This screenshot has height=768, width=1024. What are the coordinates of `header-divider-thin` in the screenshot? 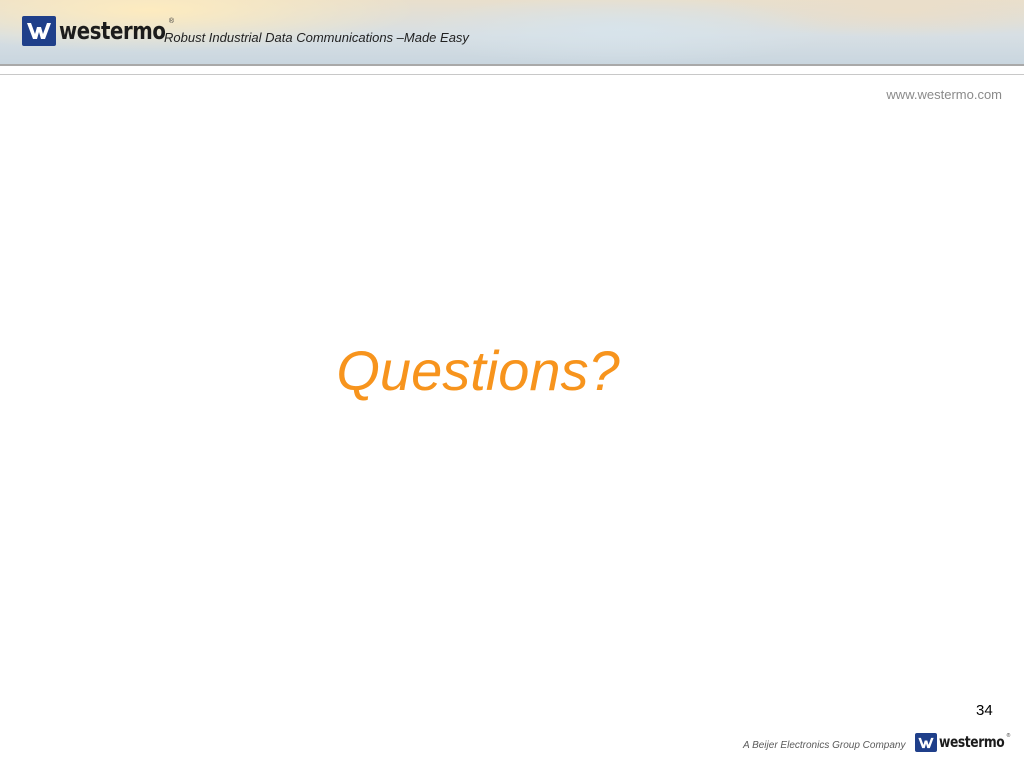 It's located at (512, 74).